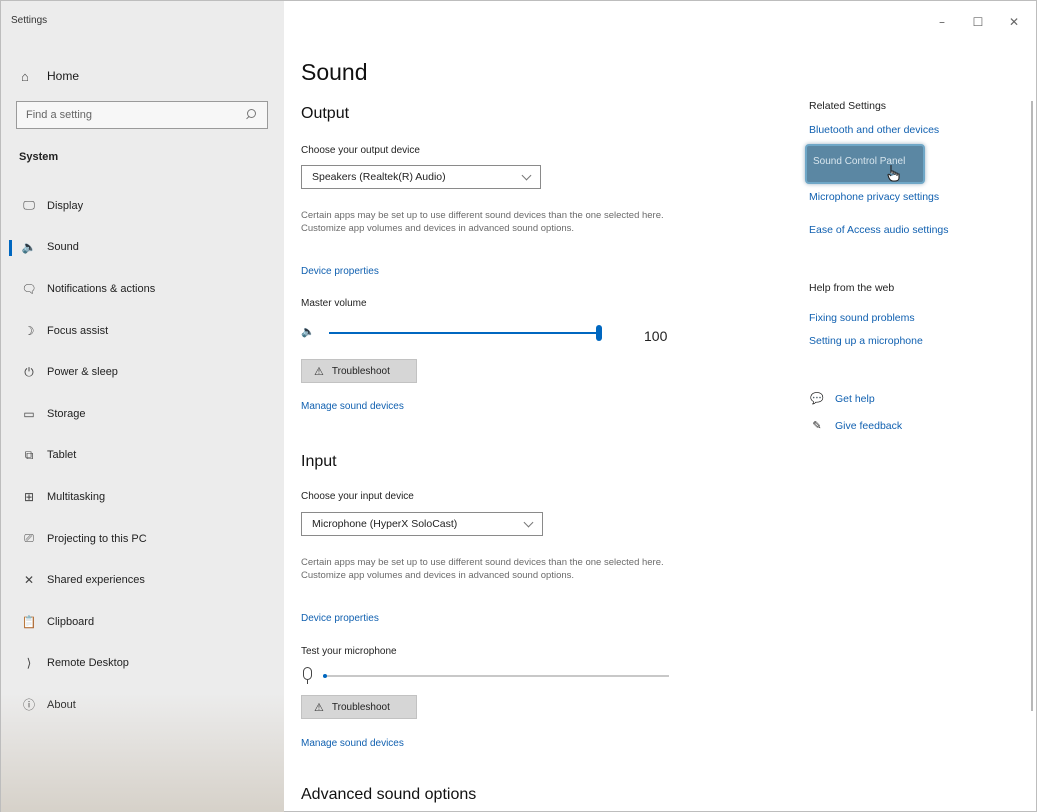 This screenshot has height=812, width=1037. Describe the element at coordinates (142, 580) in the screenshot. I see `sidebar-item-shared-experiences: ✕ Shared experiences` at that location.